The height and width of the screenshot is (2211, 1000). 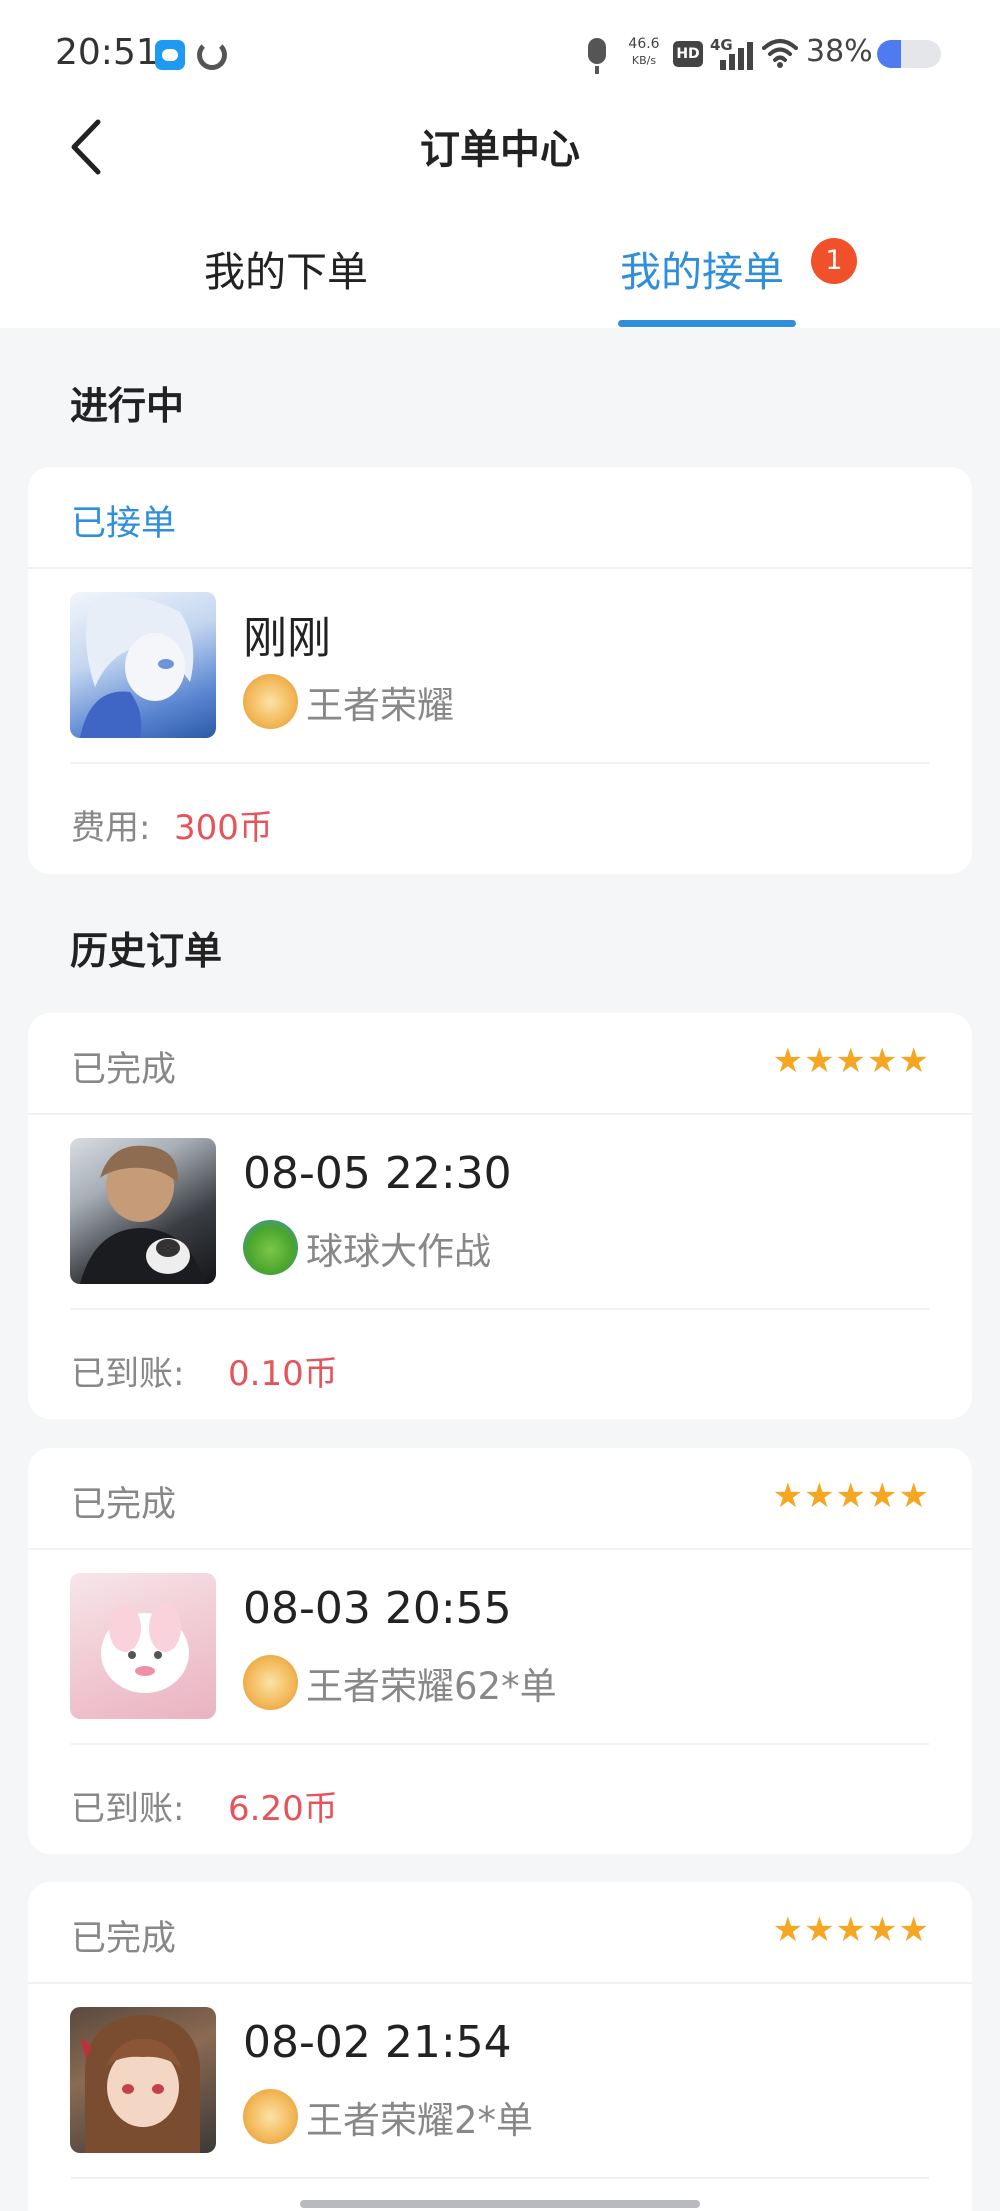 What do you see at coordinates (889, 54) in the screenshot?
I see `battery-level-fill` at bounding box center [889, 54].